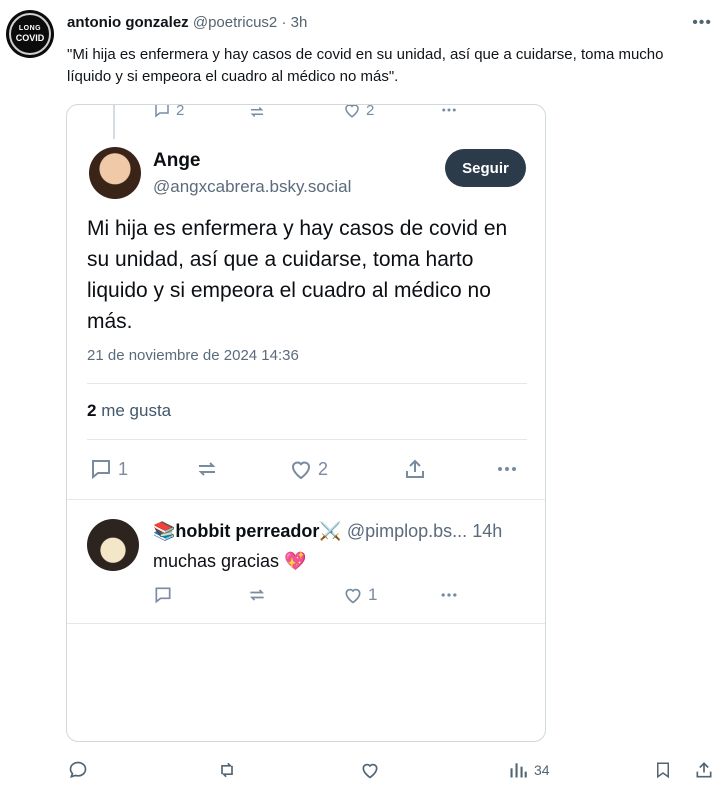 This screenshot has width=724, height=796. I want to click on reply-header: 📚hobbit perreador⚔️ @pimplop.bs... 14h, so click(327, 531).